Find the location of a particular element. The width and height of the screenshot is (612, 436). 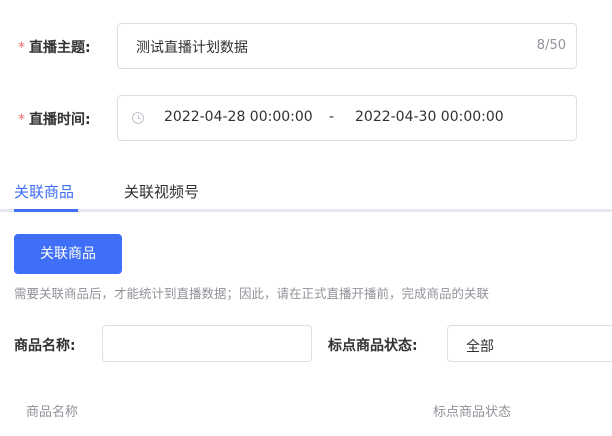

status-filter-value: 全部 is located at coordinates (480, 347).